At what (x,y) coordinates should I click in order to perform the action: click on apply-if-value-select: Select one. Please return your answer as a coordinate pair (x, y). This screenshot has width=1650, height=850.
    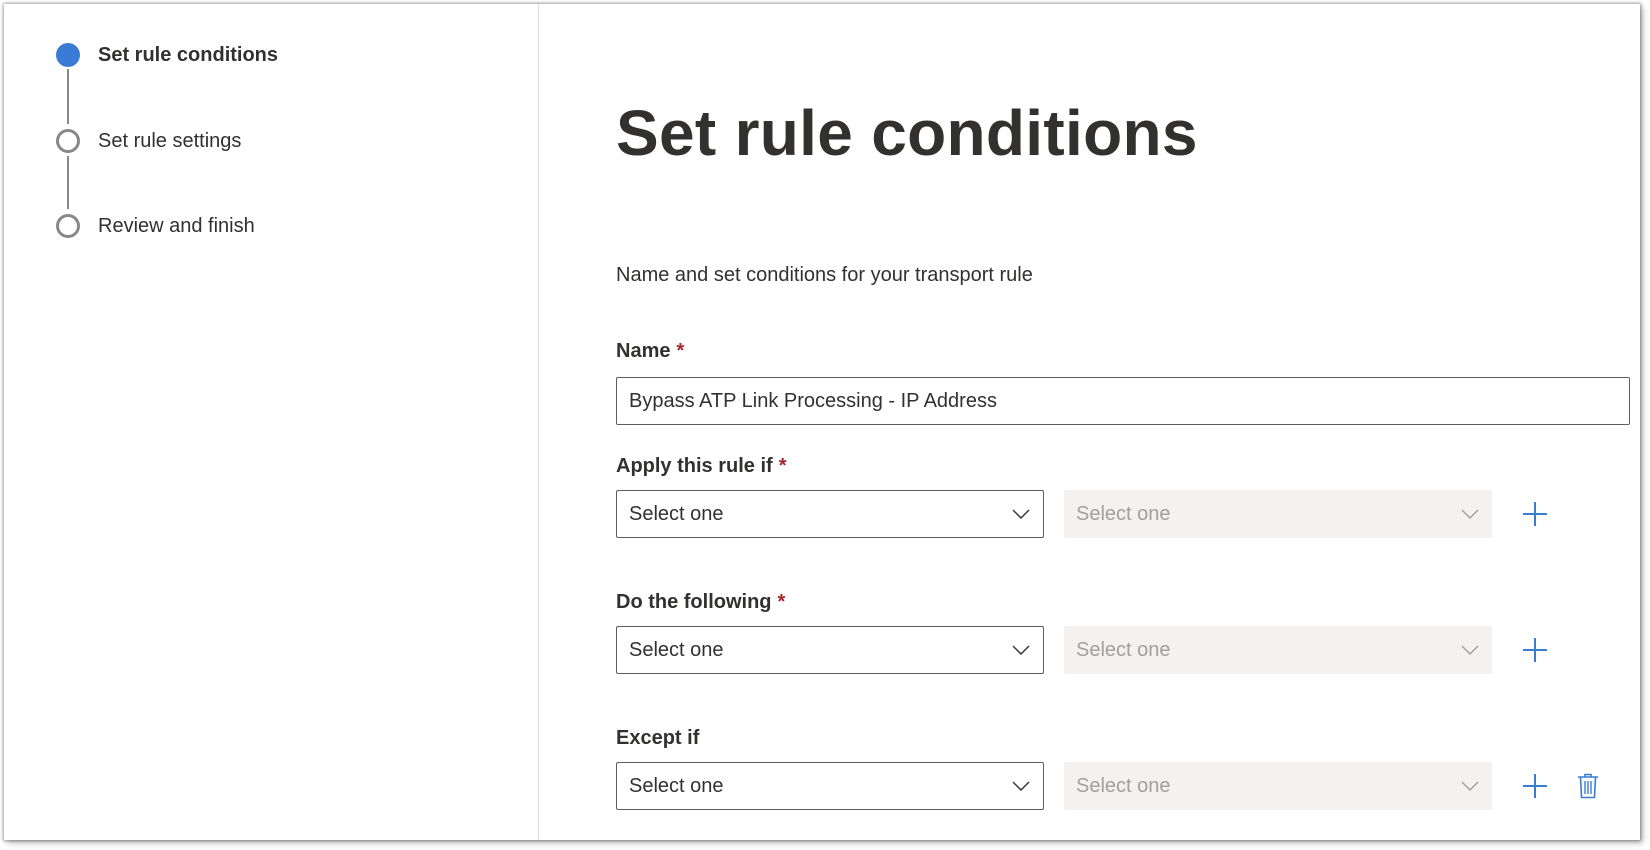
    Looking at the image, I should click on (1278, 514).